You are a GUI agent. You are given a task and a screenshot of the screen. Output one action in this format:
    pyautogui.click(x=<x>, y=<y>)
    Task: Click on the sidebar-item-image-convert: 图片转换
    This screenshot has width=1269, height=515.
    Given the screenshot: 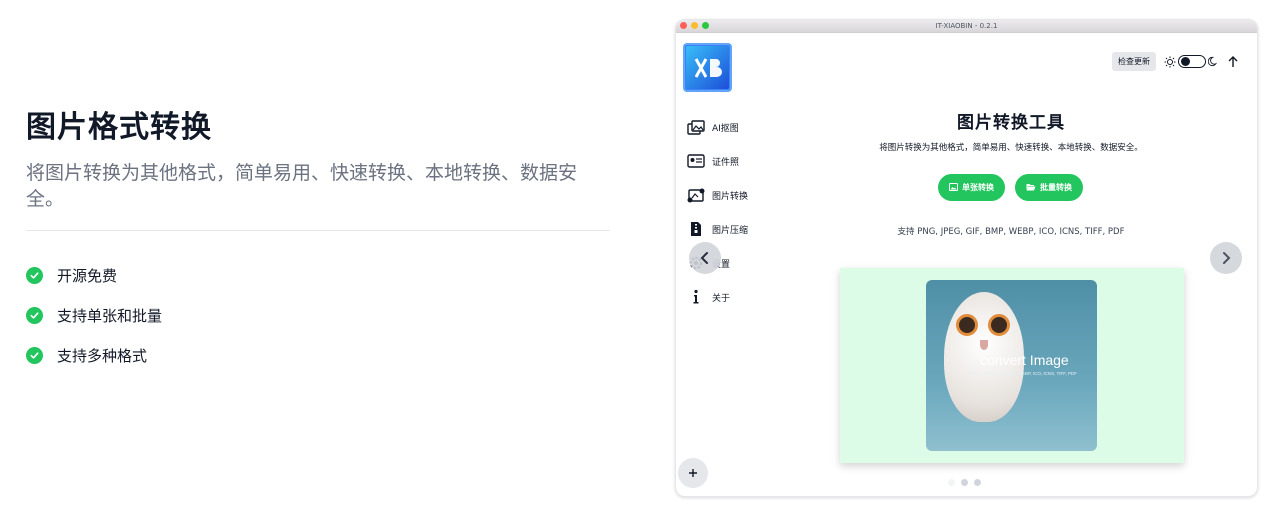 What is the action you would take?
    pyautogui.click(x=731, y=195)
    